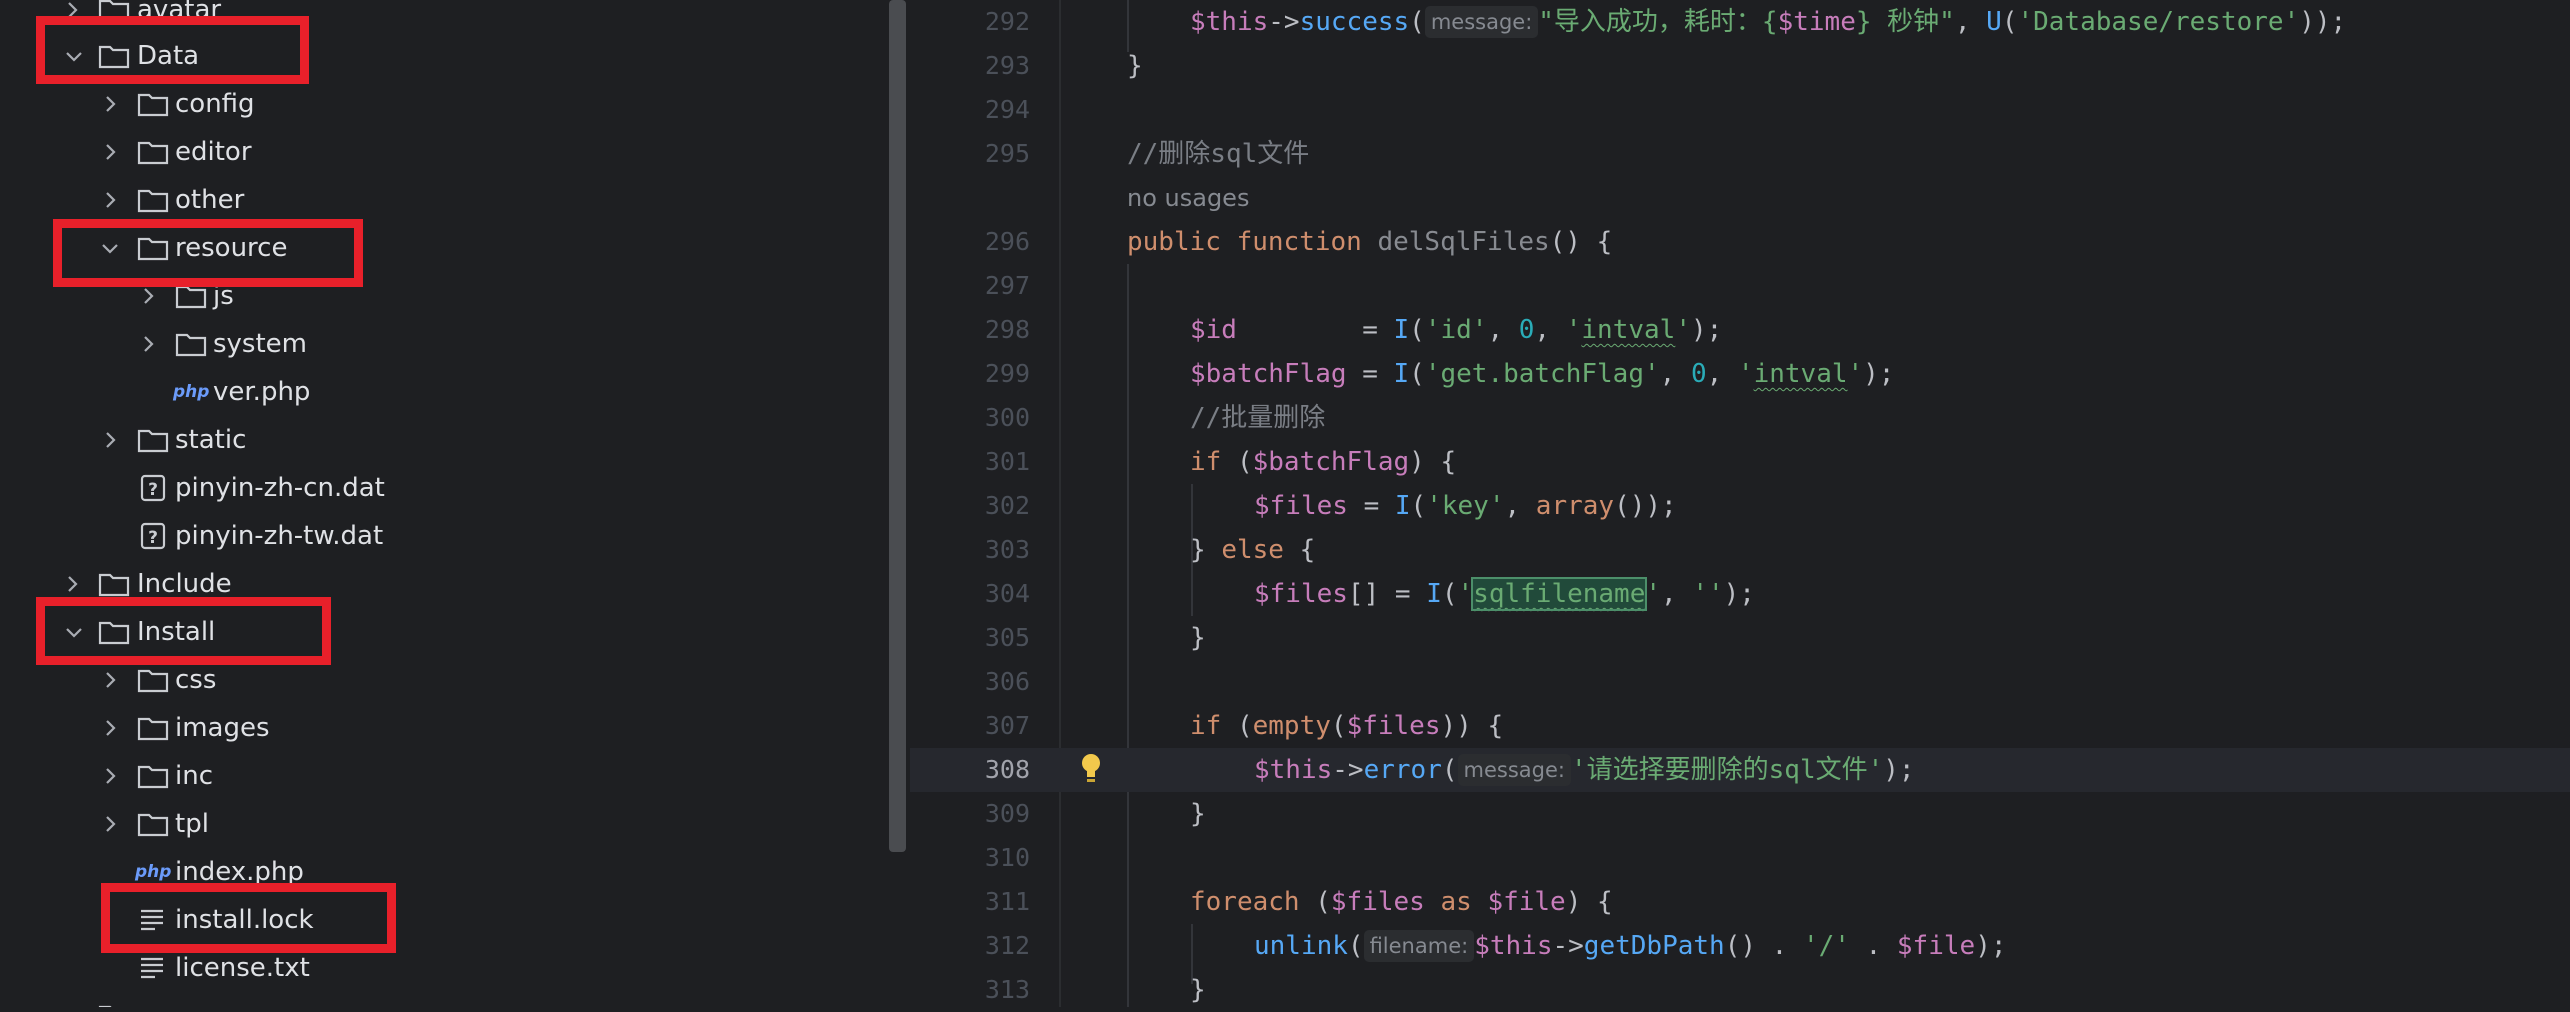 The image size is (2570, 1012). I want to click on line-number: 306, so click(1007, 681).